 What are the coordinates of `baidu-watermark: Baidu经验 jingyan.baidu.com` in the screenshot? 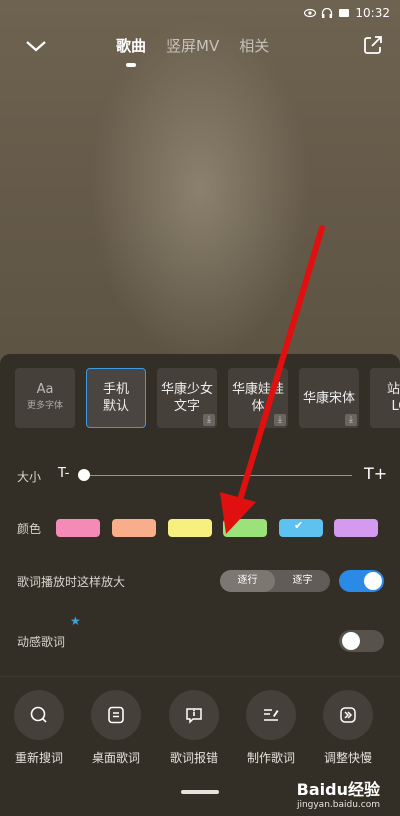 It's located at (338, 793).